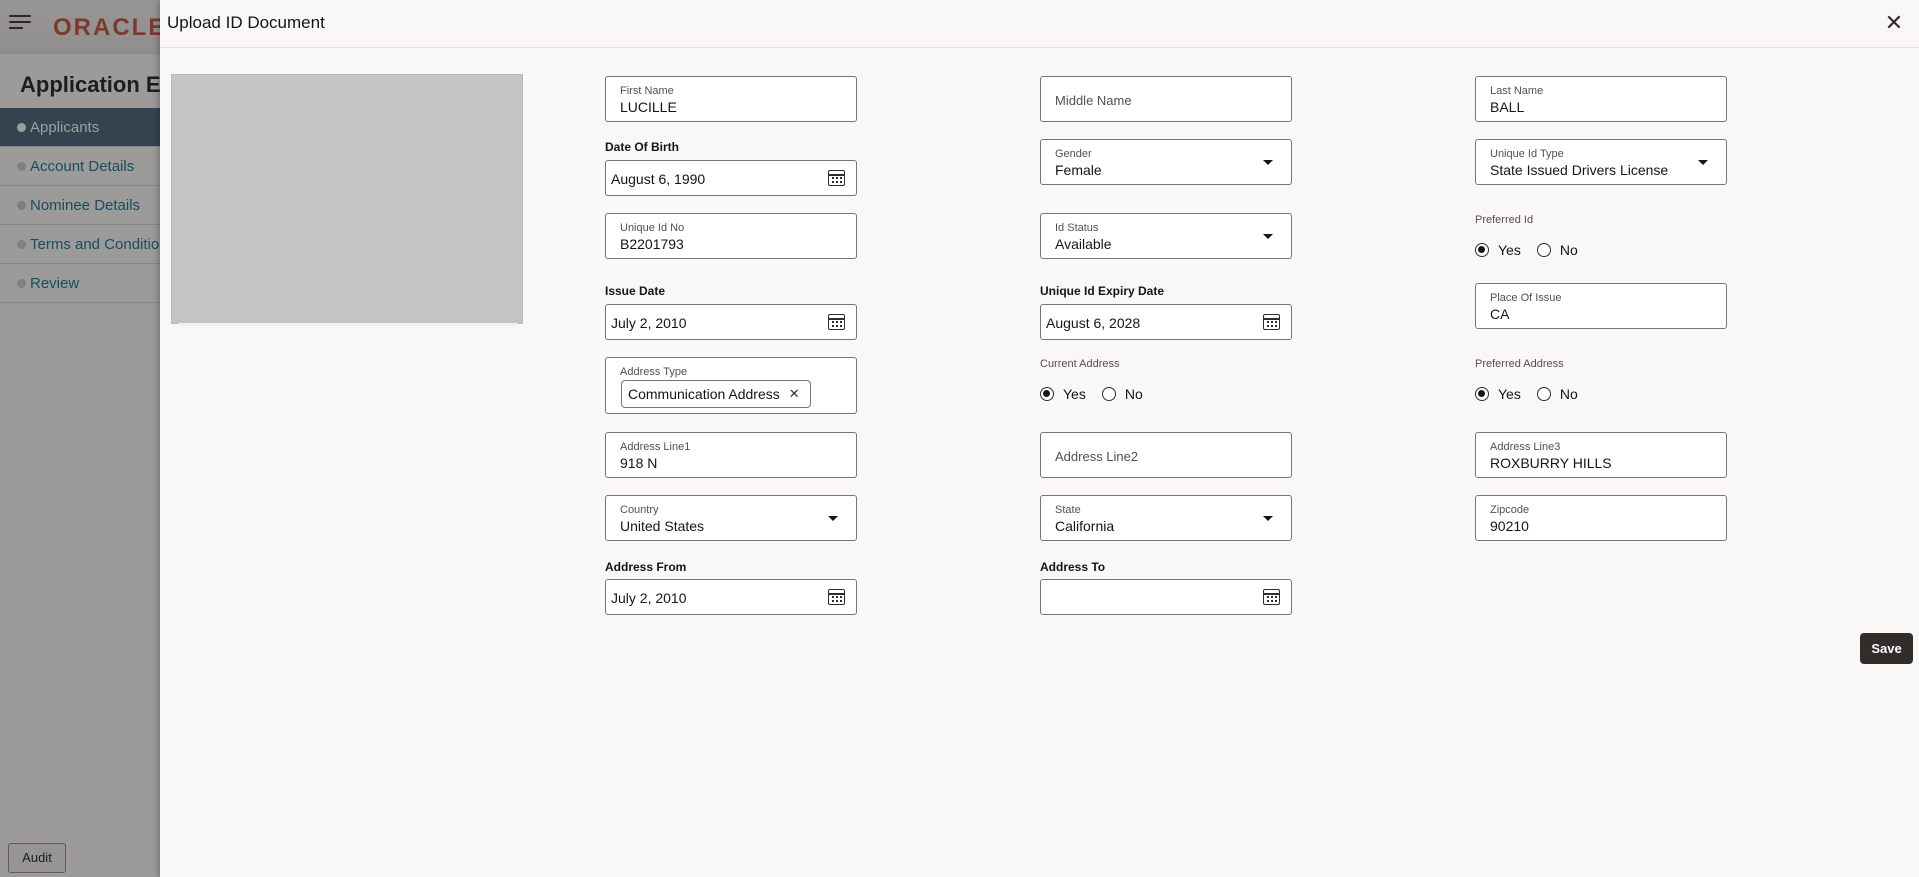 The image size is (1919, 877). Describe the element at coordinates (658, 179) in the screenshot. I see `dob-value: August 6, 1990` at that location.